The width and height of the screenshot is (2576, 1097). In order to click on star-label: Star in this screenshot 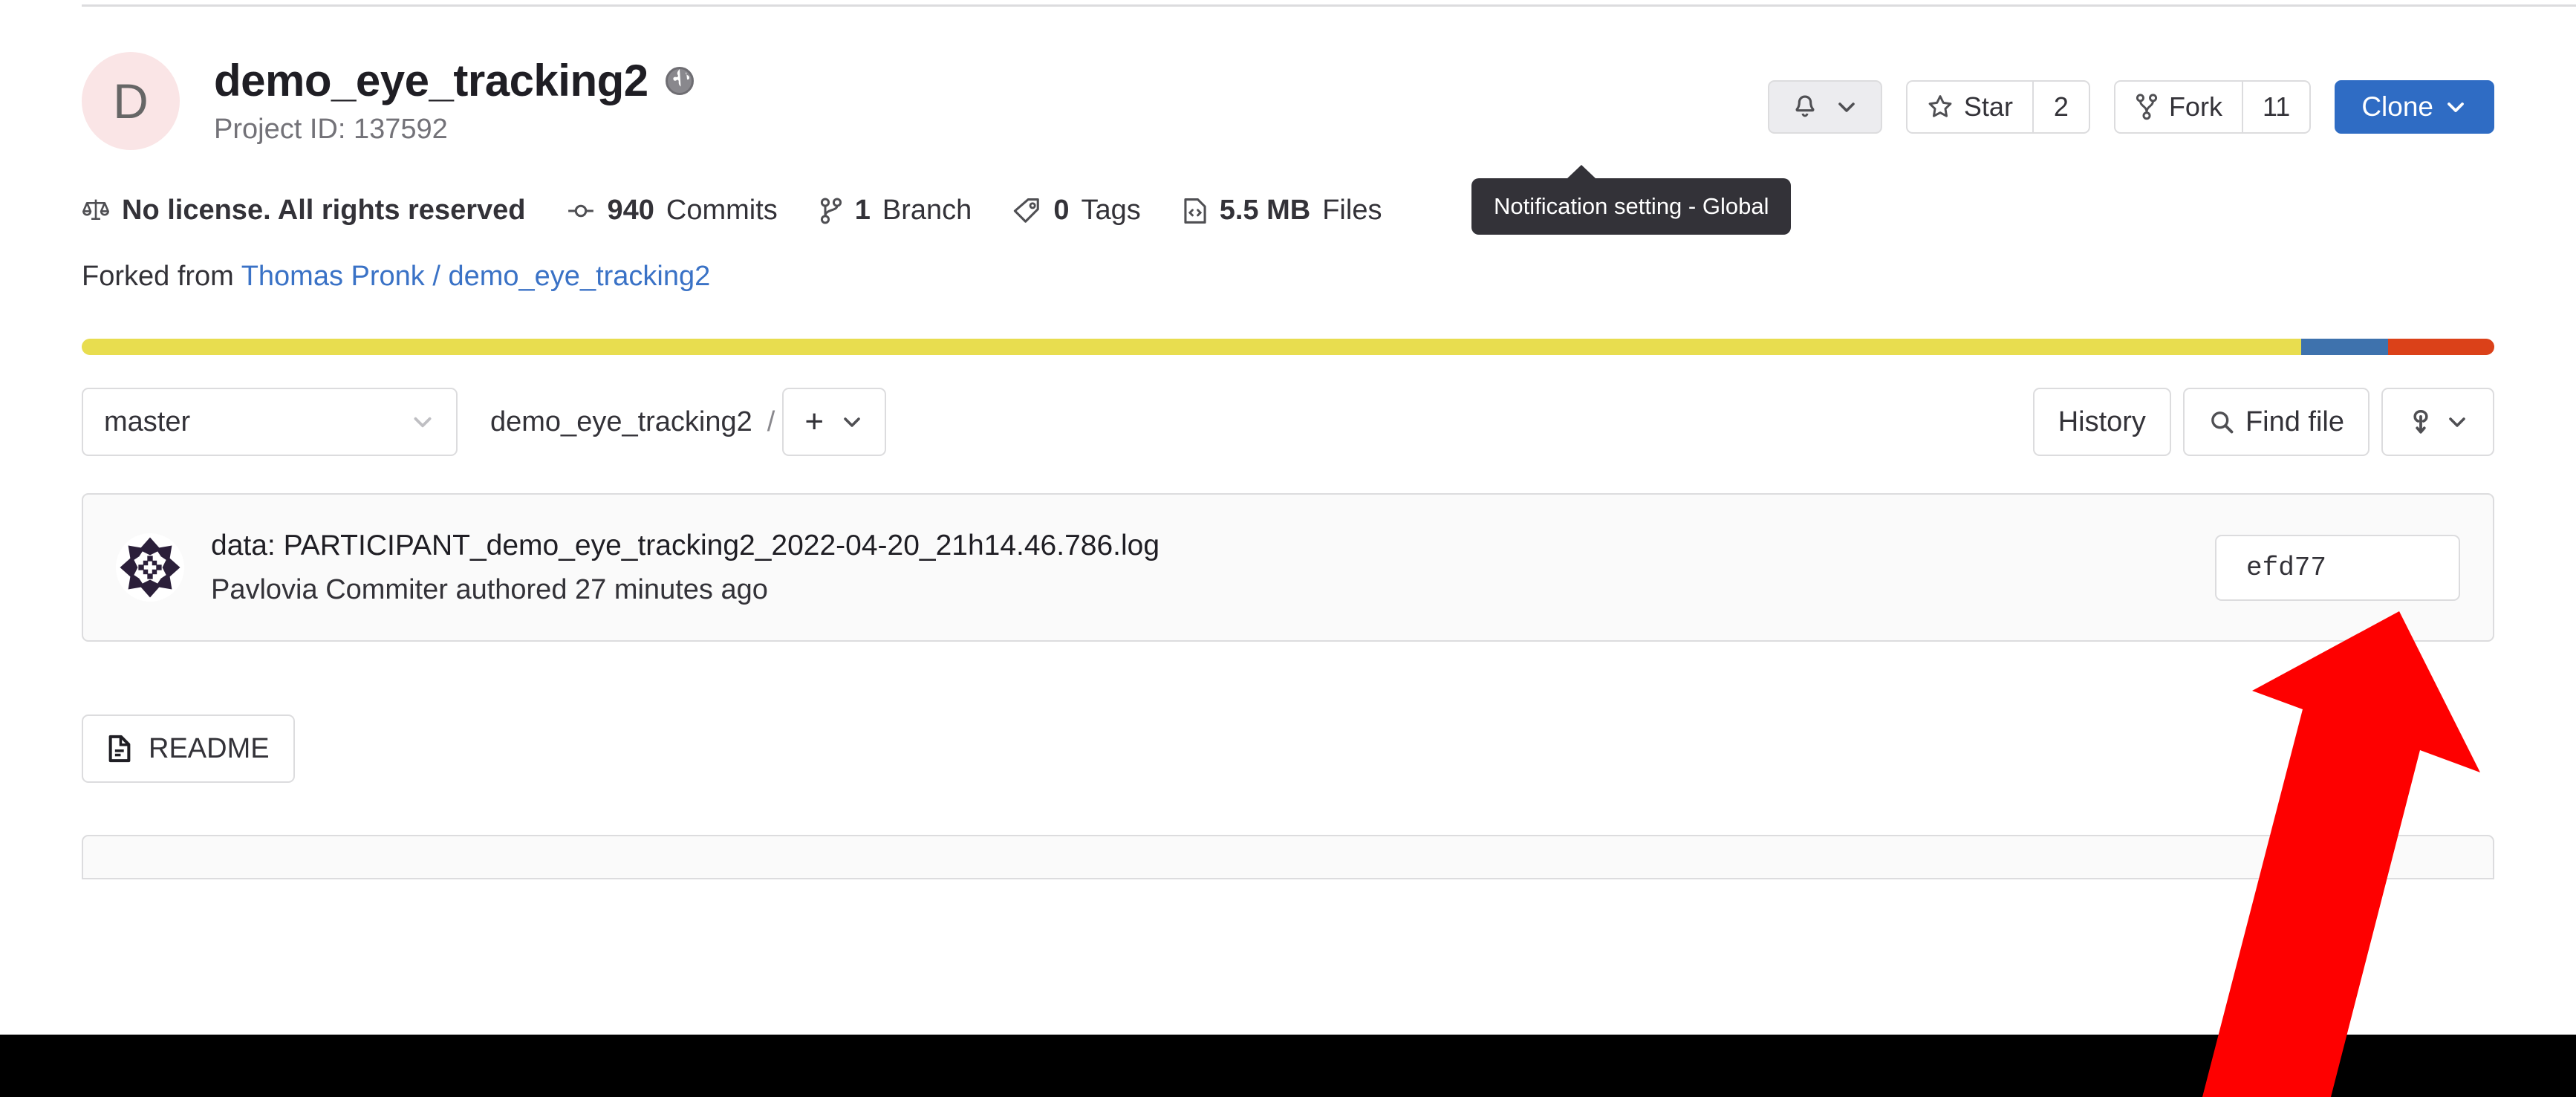, I will do `click(1988, 106)`.